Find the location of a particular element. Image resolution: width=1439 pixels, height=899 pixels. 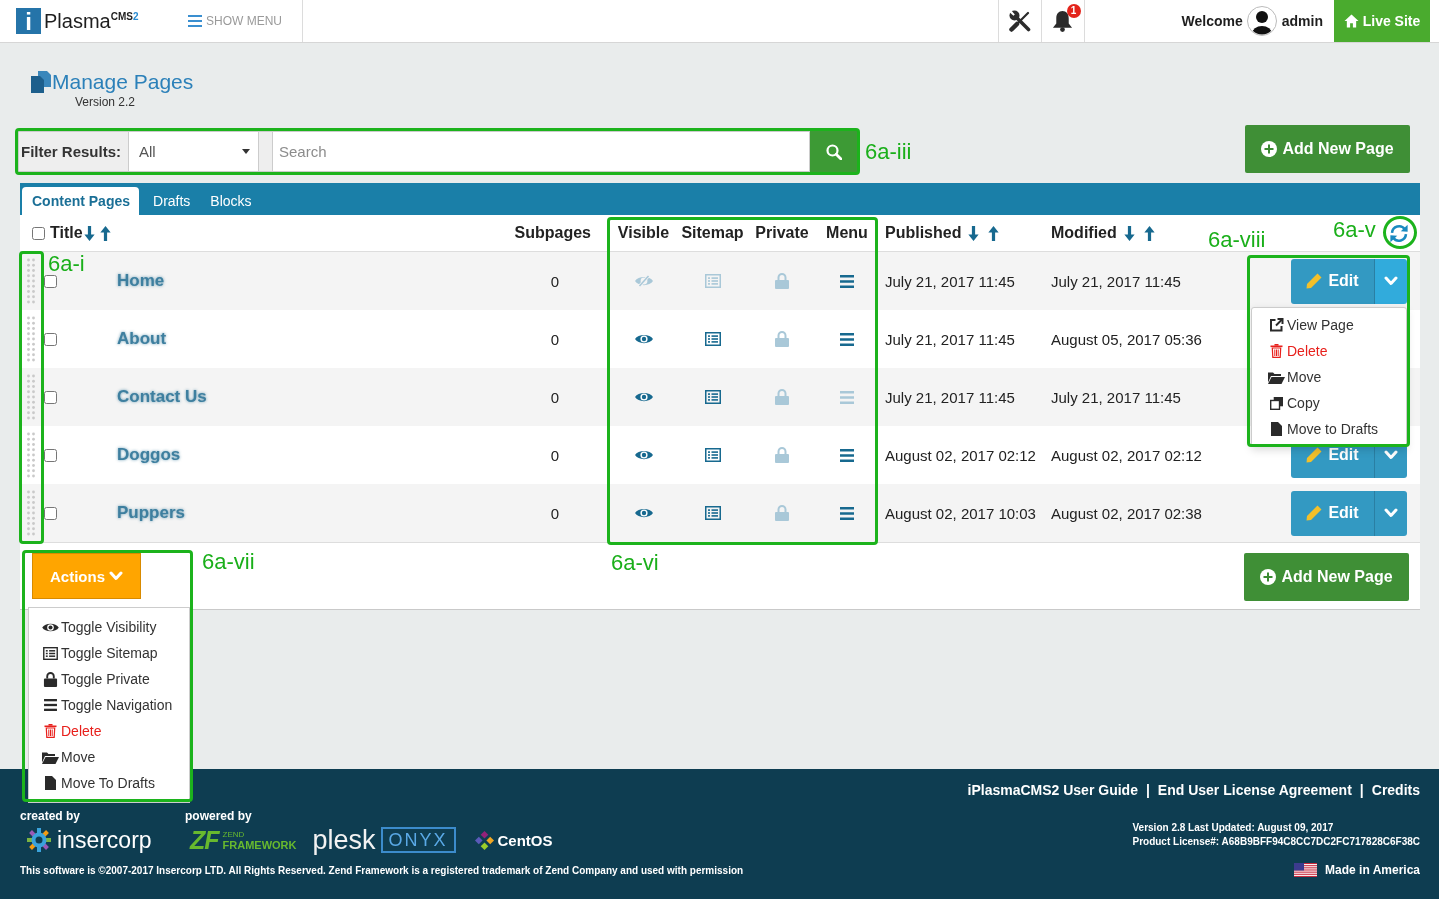

trash-icon is located at coordinates (1276, 351).